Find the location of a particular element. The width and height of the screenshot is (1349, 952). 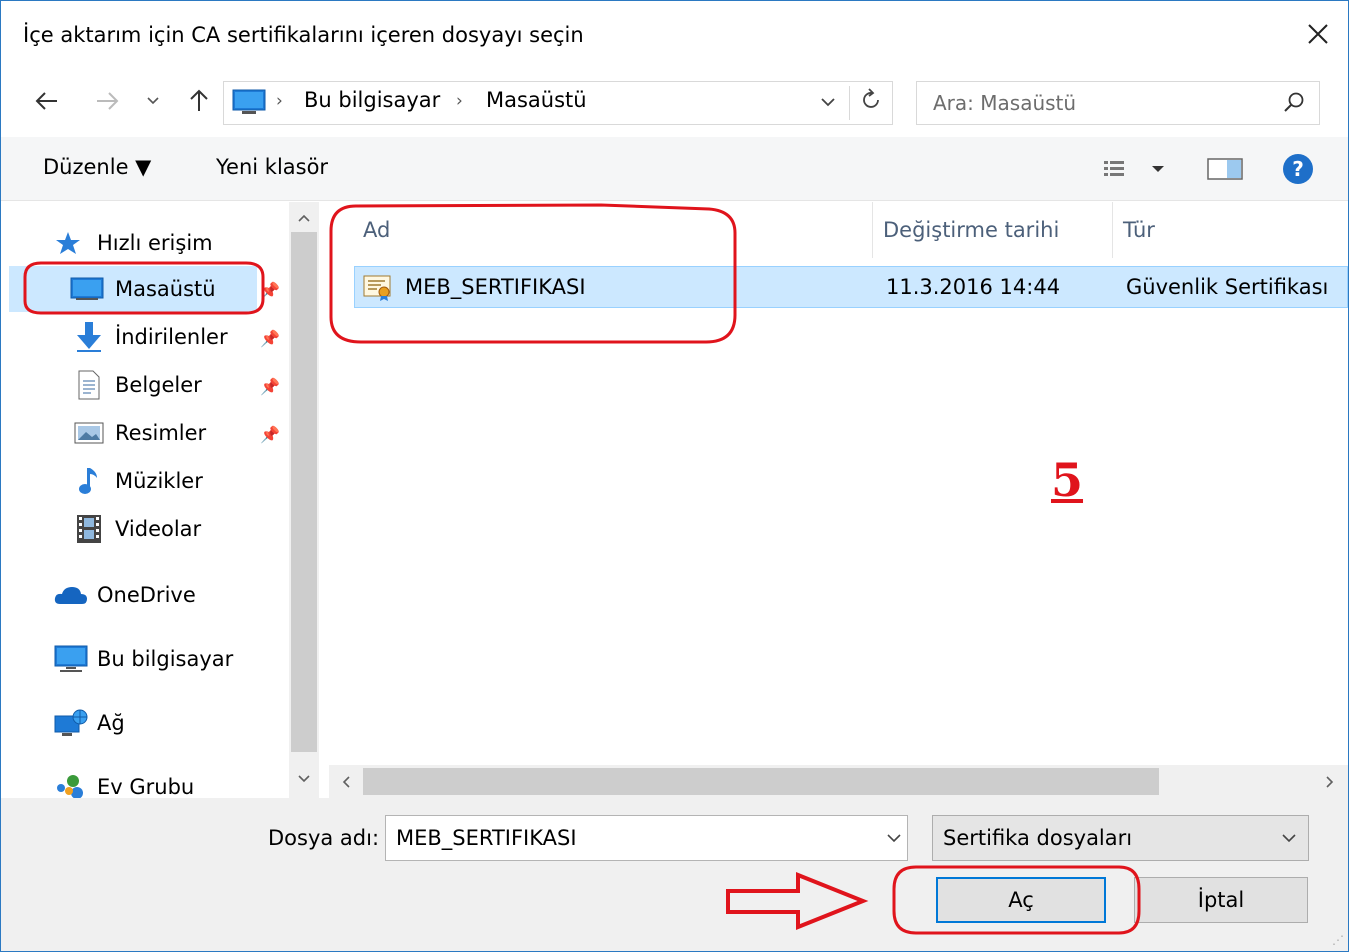

search-icon is located at coordinates (1294, 102).